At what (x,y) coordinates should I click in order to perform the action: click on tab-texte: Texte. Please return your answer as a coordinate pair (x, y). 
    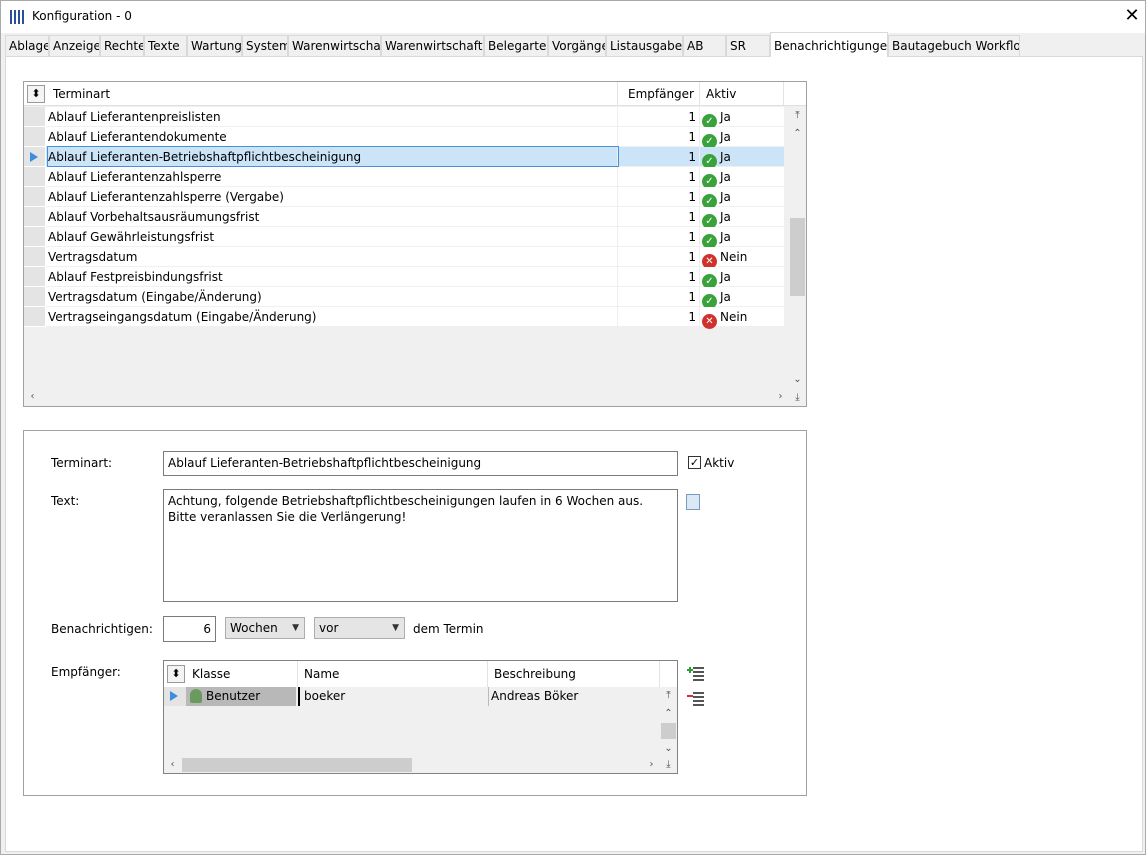
    Looking at the image, I should click on (165, 46).